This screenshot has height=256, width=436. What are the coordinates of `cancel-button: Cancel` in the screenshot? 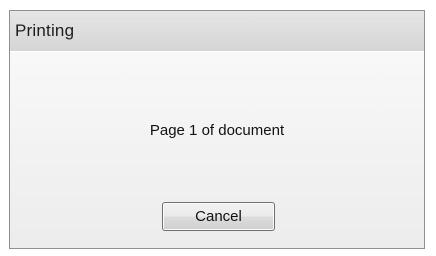 It's located at (218, 216).